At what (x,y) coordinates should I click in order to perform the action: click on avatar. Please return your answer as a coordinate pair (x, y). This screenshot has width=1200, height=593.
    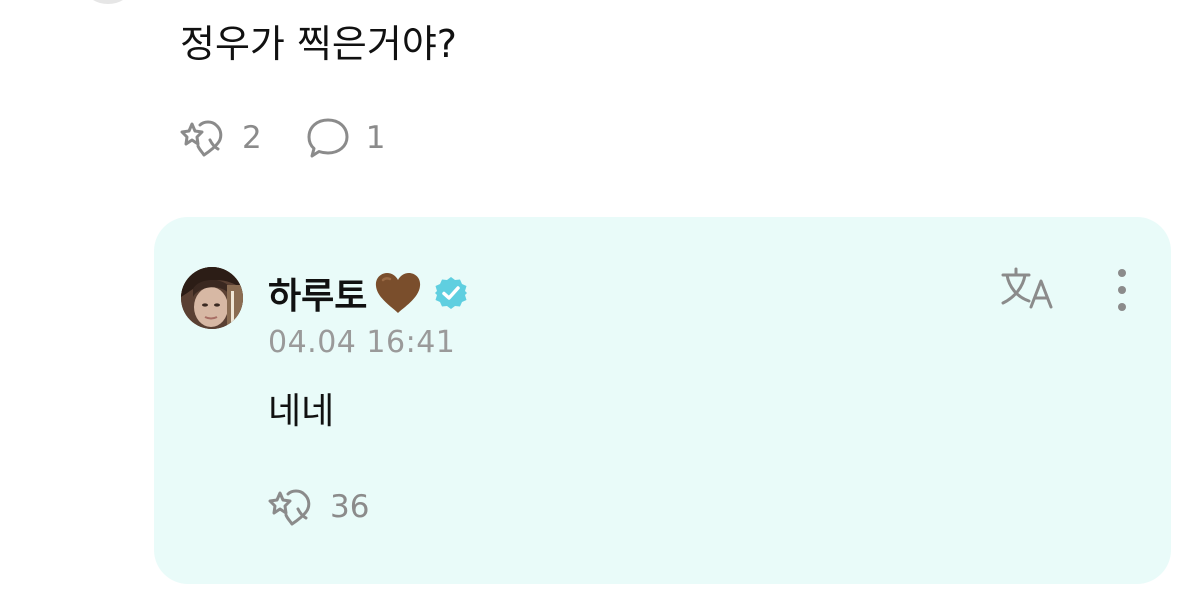
    Looking at the image, I should click on (212, 298).